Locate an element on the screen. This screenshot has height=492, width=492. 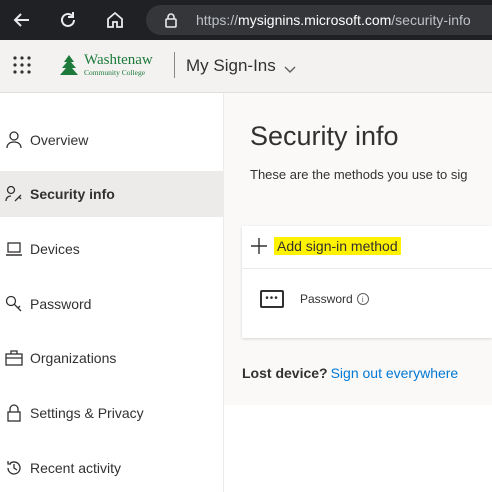
sidebar-item-overview: Overview is located at coordinates (111, 140).